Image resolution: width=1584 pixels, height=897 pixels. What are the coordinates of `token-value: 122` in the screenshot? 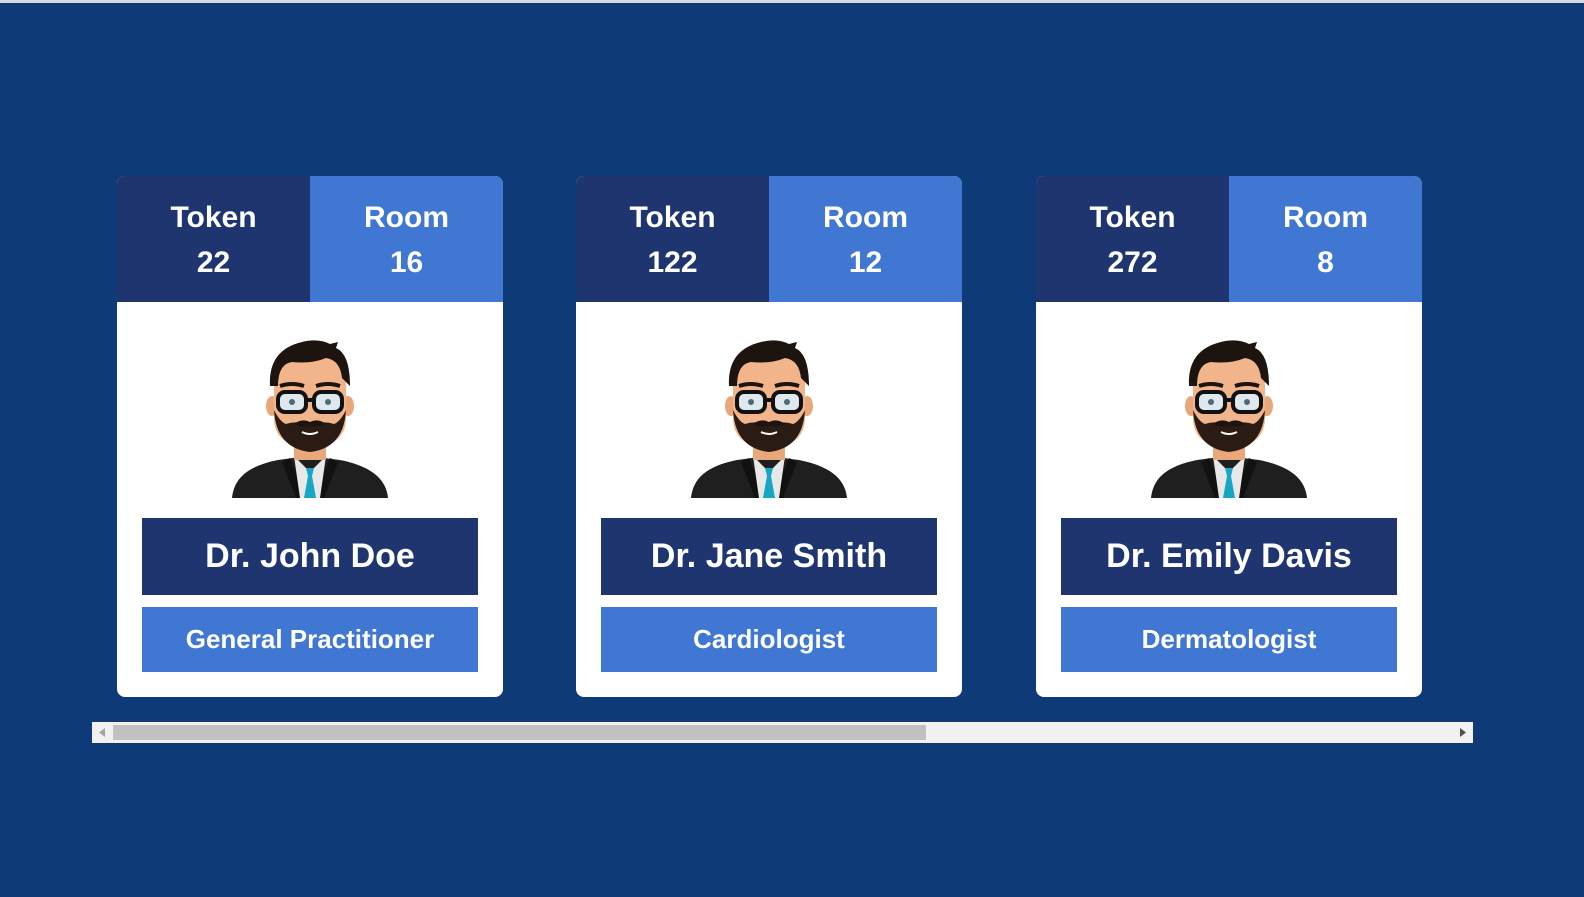 It's located at (672, 262).